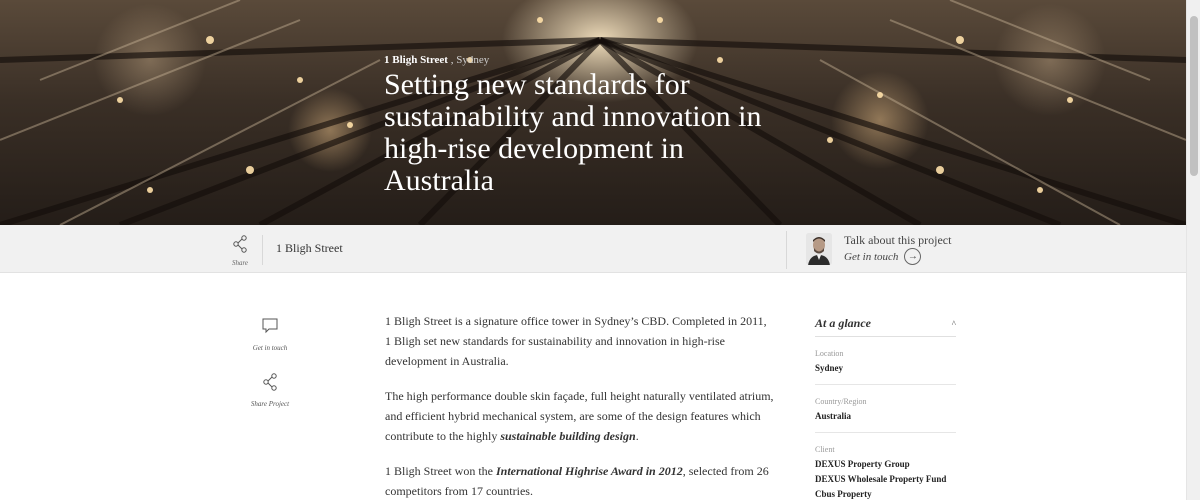 The width and height of the screenshot is (1200, 500). Describe the element at coordinates (862, 464) in the screenshot. I see `glance-value: DEXUS Property Group` at that location.